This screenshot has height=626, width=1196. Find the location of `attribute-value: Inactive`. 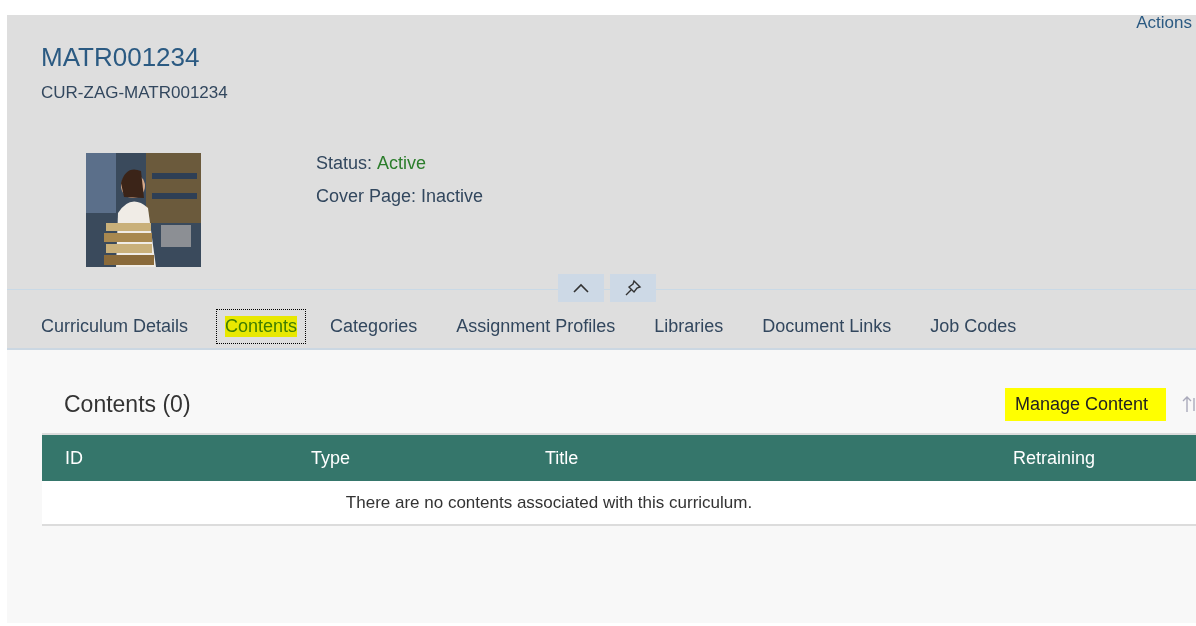

attribute-value: Inactive is located at coordinates (452, 196).